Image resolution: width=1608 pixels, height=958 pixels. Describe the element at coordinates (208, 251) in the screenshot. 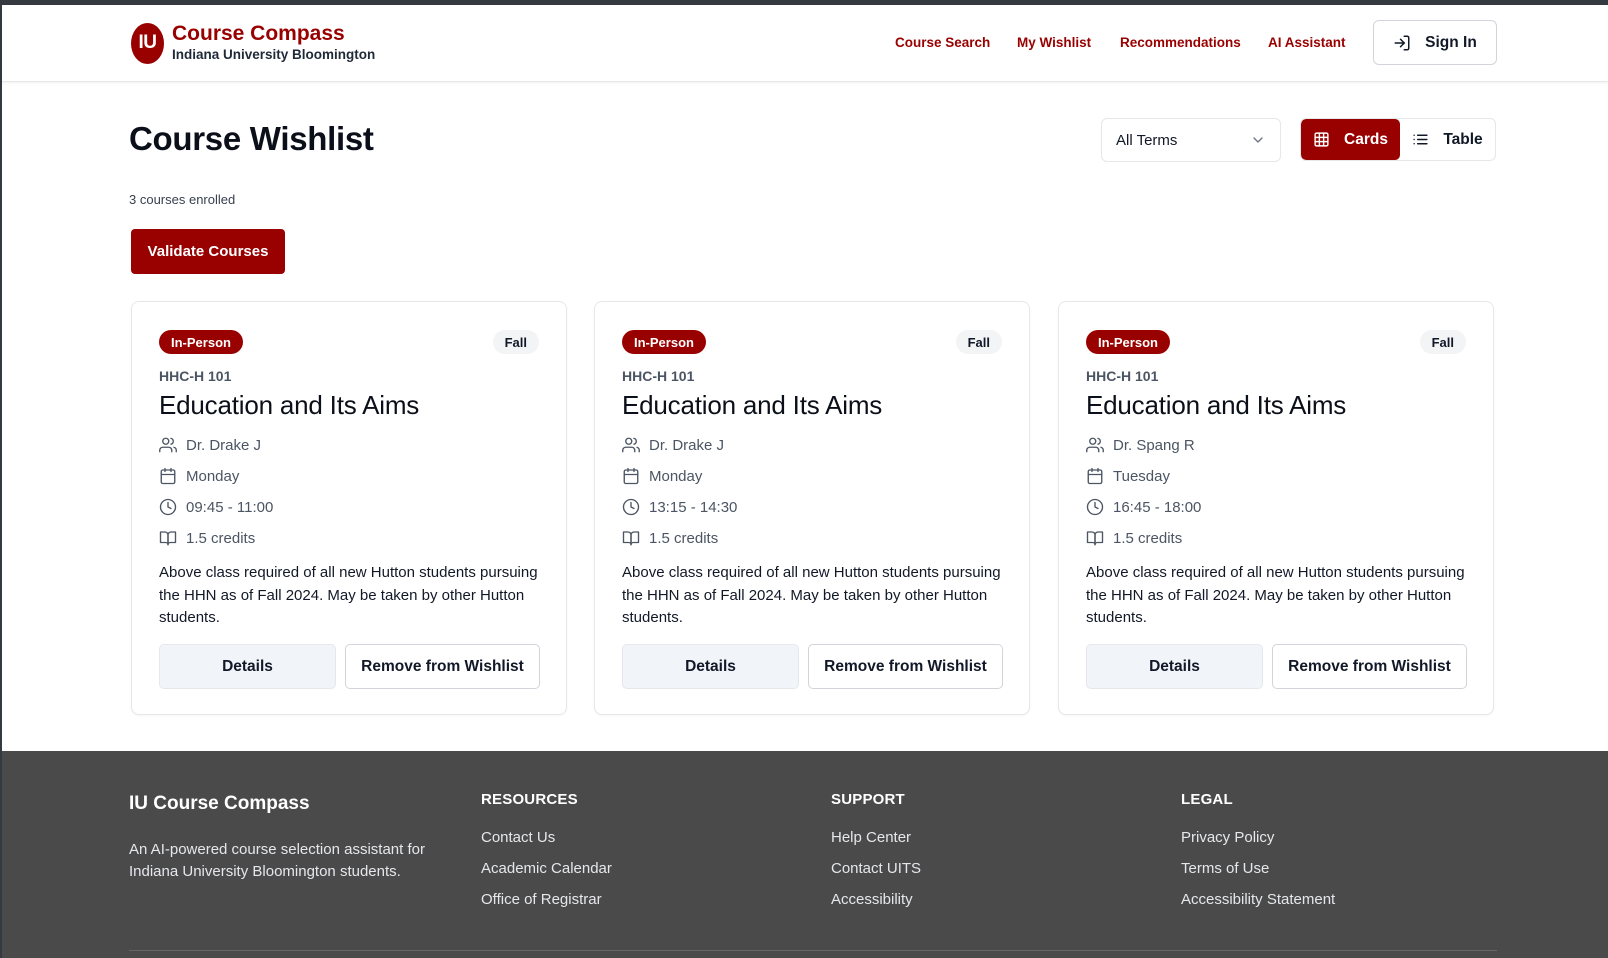

I see `validate-courses-button: Validate Courses` at that location.